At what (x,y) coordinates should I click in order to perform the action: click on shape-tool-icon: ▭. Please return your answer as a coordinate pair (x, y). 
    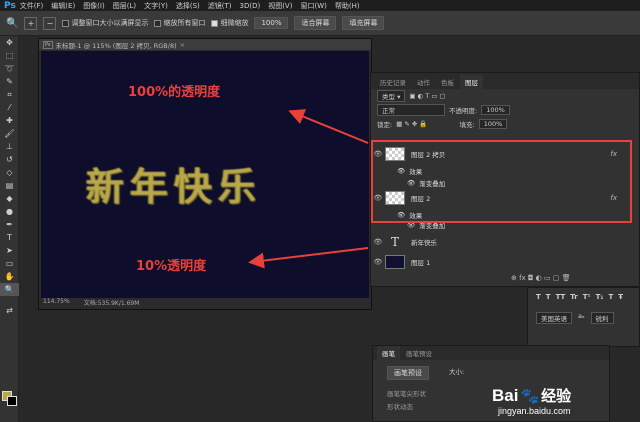
    Looking at the image, I should click on (9, 263).